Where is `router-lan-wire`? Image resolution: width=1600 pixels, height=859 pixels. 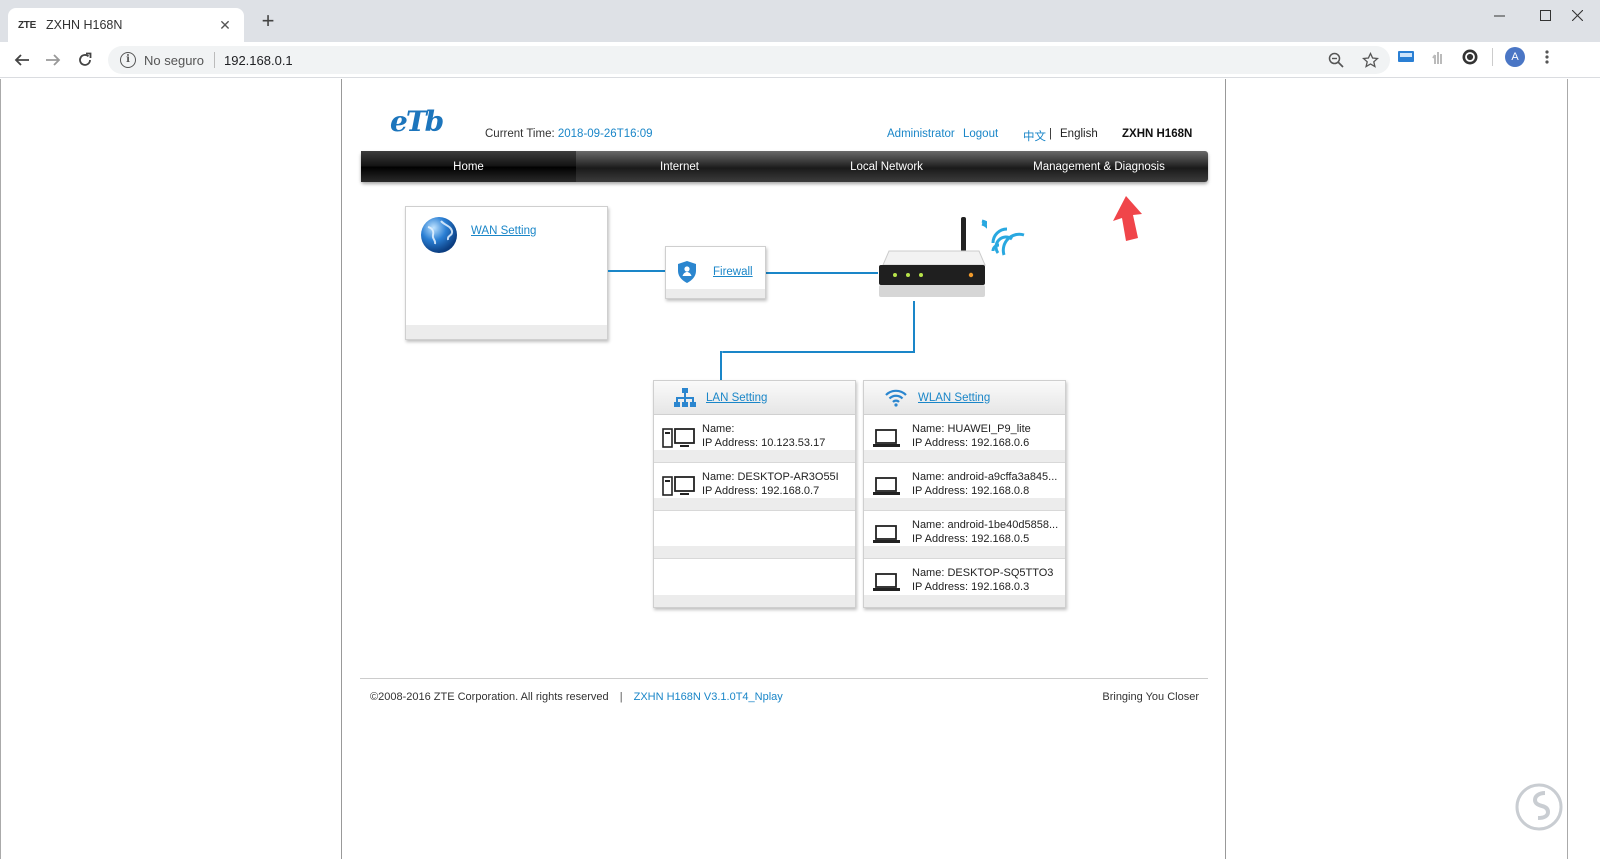
router-lan-wire is located at coordinates (818, 352).